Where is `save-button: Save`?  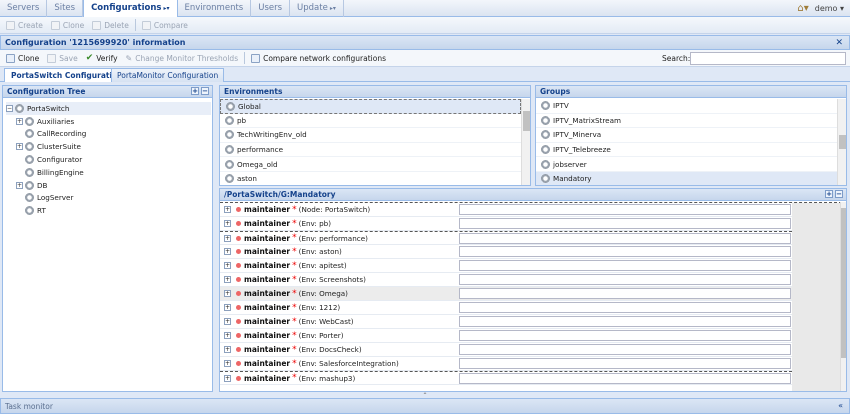 save-button: Save is located at coordinates (62, 58).